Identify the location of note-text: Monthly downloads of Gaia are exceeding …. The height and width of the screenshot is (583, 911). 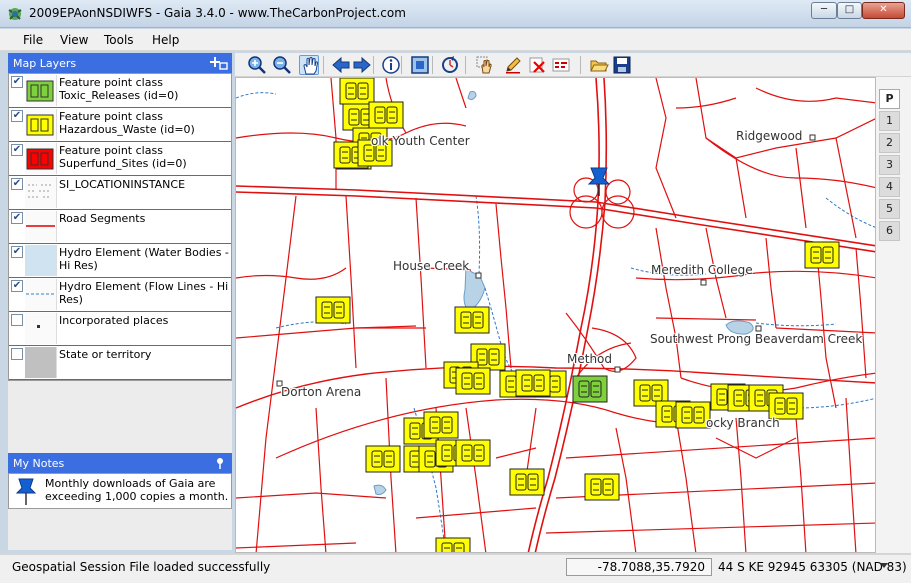
(137, 490).